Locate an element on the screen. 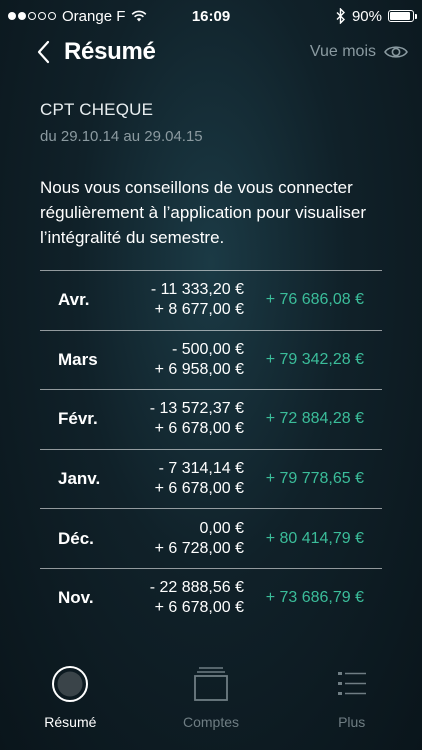 Image resolution: width=422 pixels, height=750 pixels. status-bar: Orange F 16:09 90% is located at coordinates (211, 16).